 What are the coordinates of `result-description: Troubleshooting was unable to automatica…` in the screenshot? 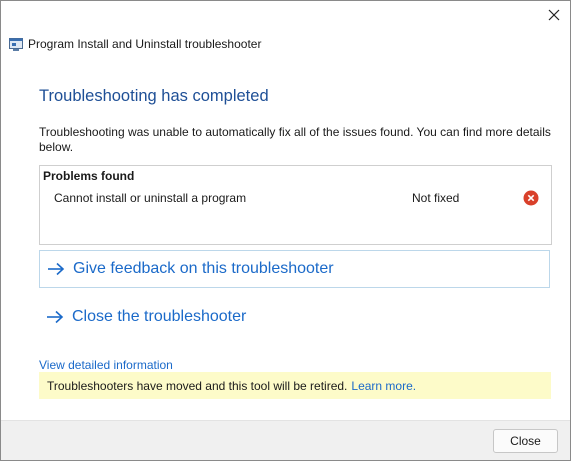 It's located at (295, 139).